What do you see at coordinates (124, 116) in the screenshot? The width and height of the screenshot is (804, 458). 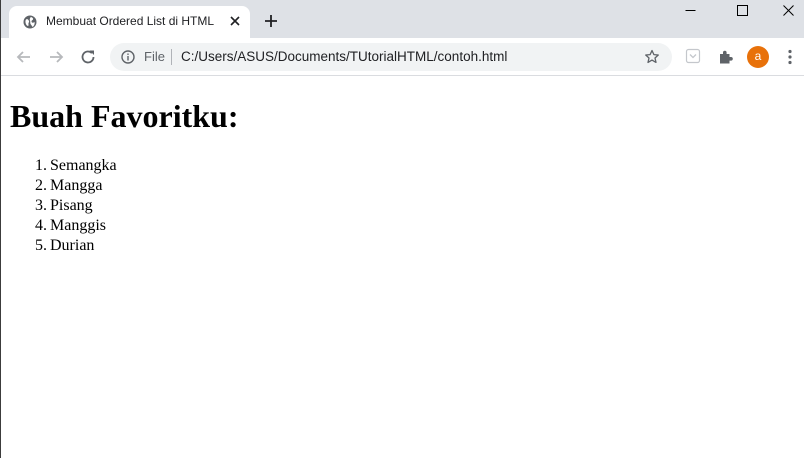 I see `page-heading: Buah Favoritku:` at bounding box center [124, 116].